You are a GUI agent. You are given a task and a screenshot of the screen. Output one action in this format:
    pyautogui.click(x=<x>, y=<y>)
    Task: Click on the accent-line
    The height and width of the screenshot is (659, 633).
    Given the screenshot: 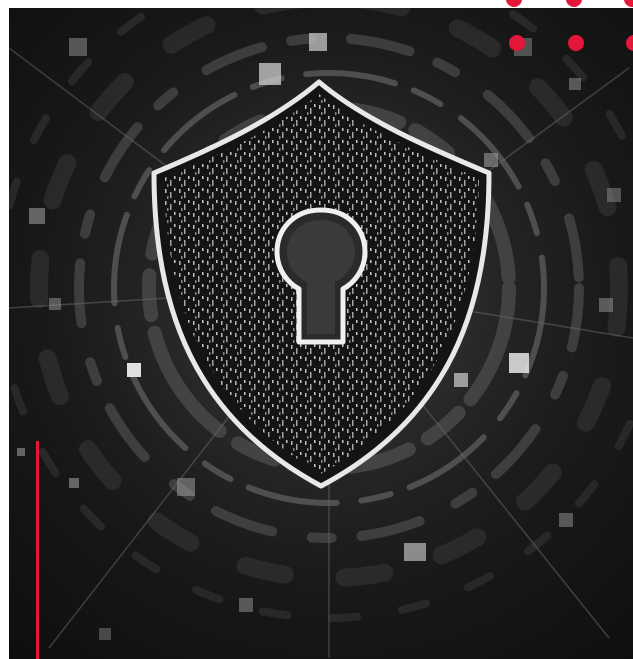 What is the action you would take?
    pyautogui.click(x=37, y=550)
    